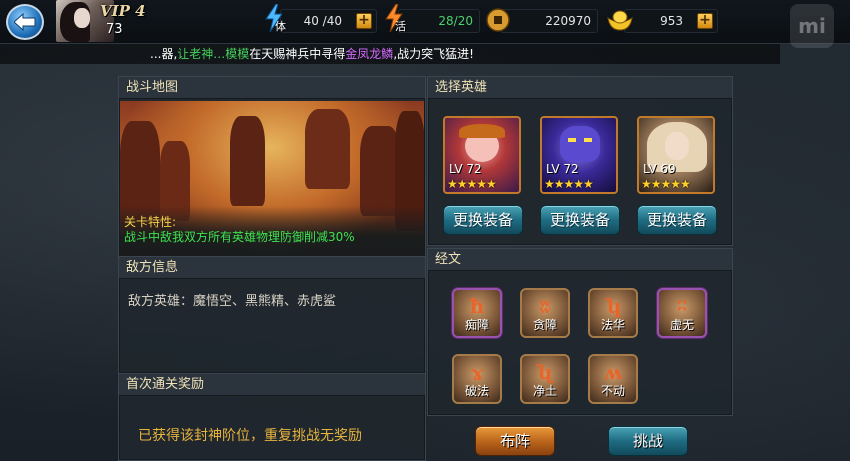  Describe the element at coordinates (483, 220) in the screenshot. I see `change-equipment-button-1: 更换装备` at that location.